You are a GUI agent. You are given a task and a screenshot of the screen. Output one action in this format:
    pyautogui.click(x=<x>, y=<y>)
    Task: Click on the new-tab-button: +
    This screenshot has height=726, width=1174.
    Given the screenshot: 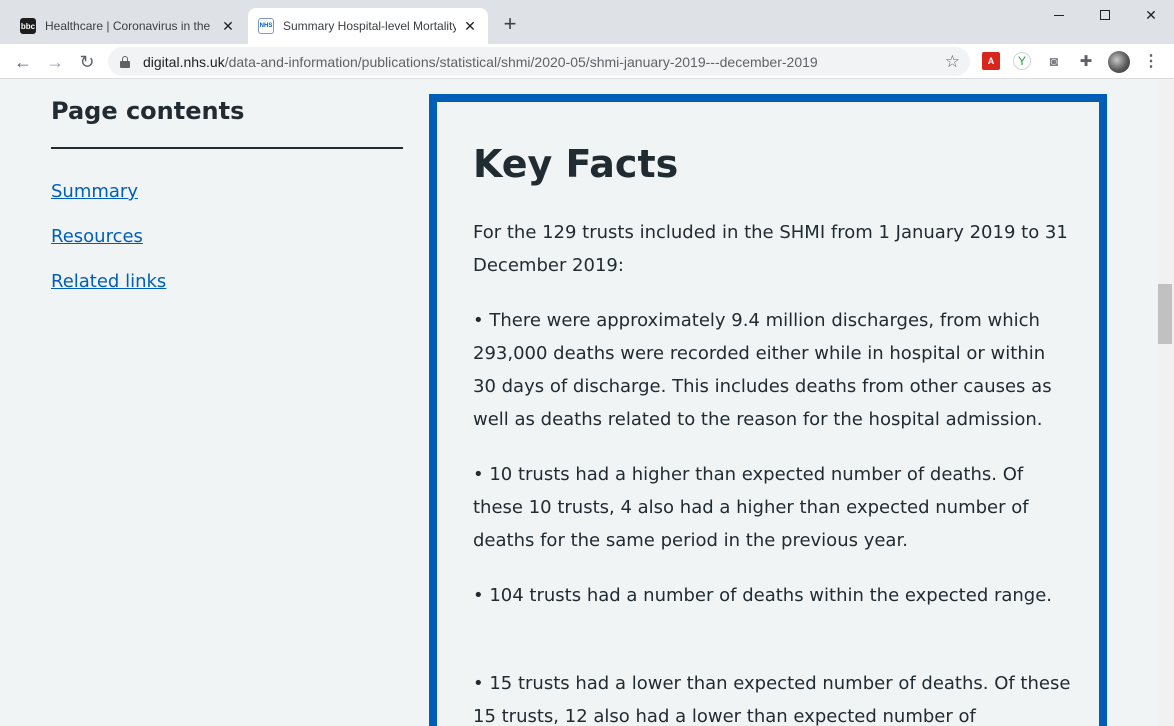 What is the action you would take?
    pyautogui.click(x=510, y=25)
    